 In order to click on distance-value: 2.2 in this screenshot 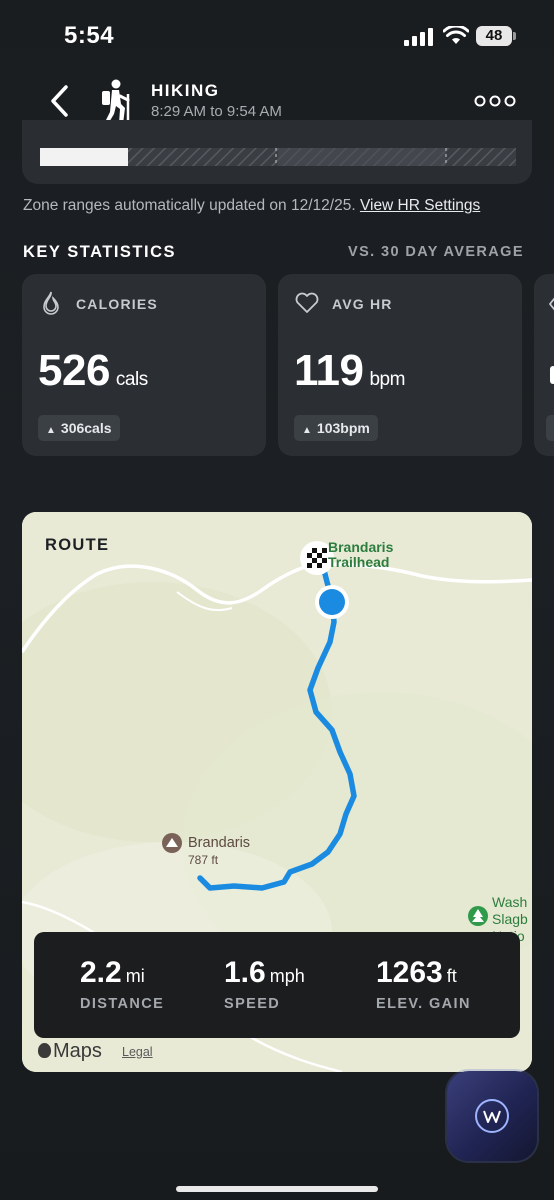, I will do `click(101, 972)`.